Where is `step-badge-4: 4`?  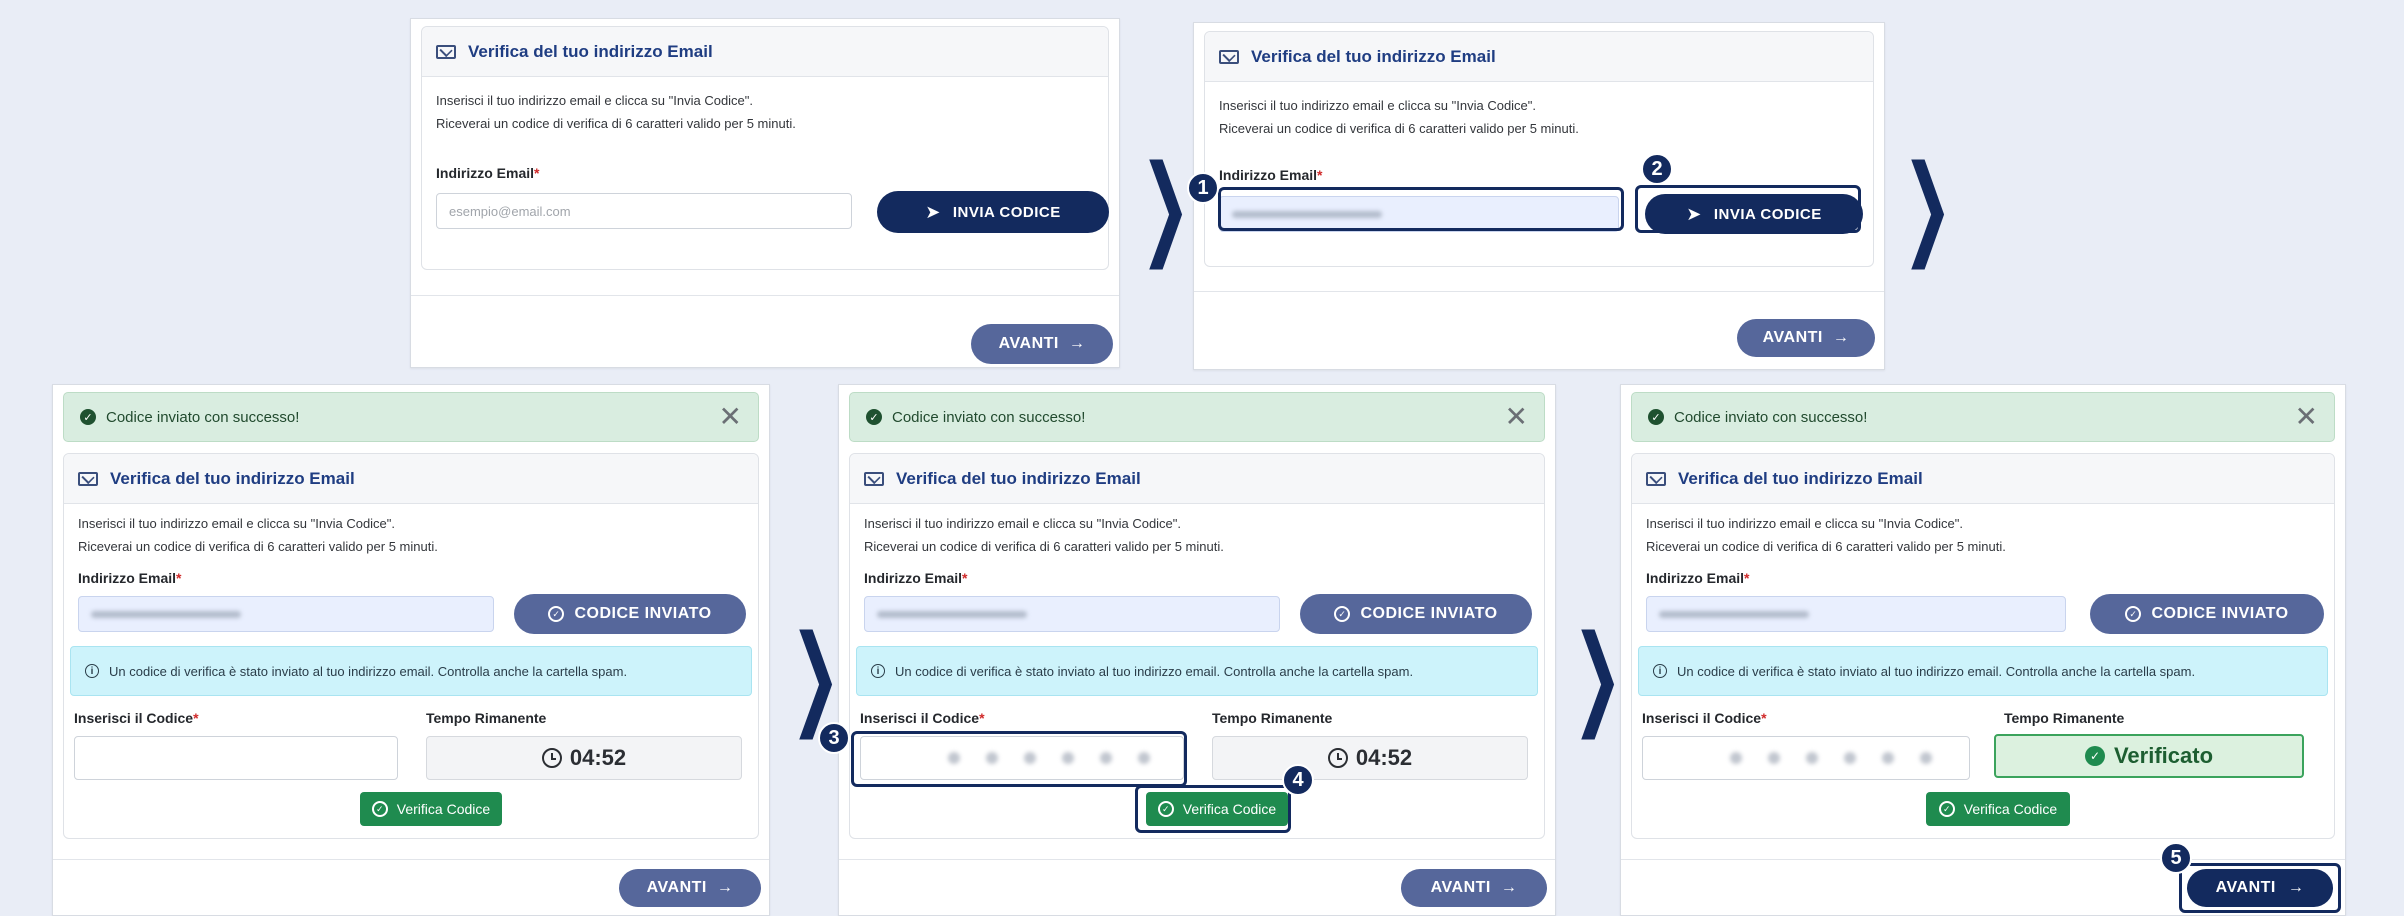 step-badge-4: 4 is located at coordinates (1298, 780).